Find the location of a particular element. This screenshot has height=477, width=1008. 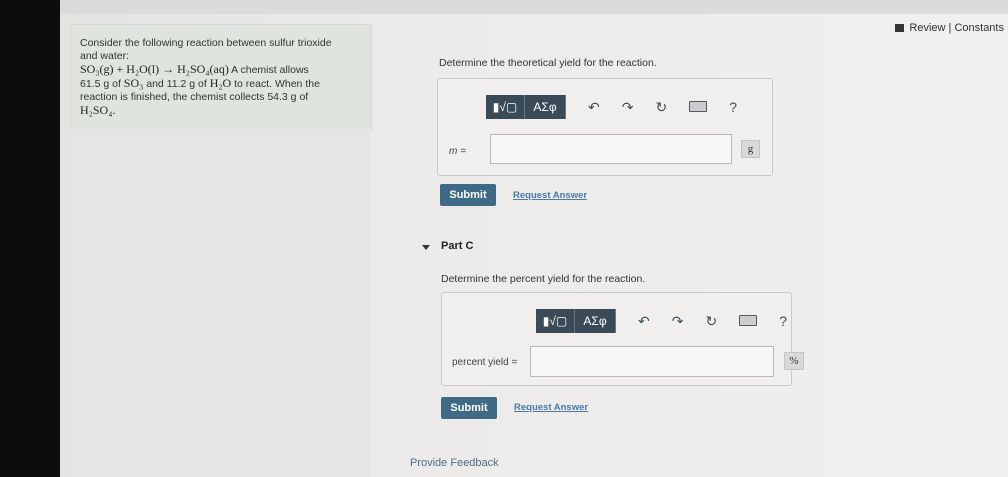

part-b-toolbar: ▮√▢ ΑΣφ ↶ ↷ ↻ ? is located at coordinates (611, 107).